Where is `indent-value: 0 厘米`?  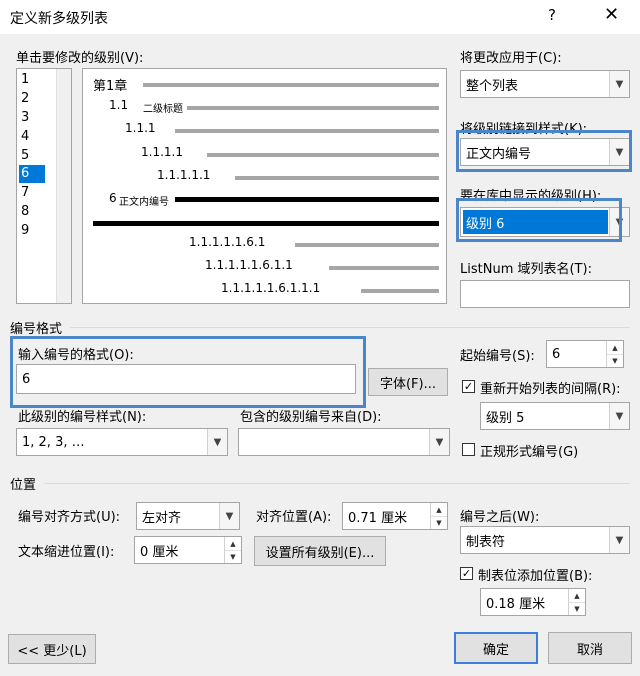 indent-value: 0 厘米 is located at coordinates (159, 552).